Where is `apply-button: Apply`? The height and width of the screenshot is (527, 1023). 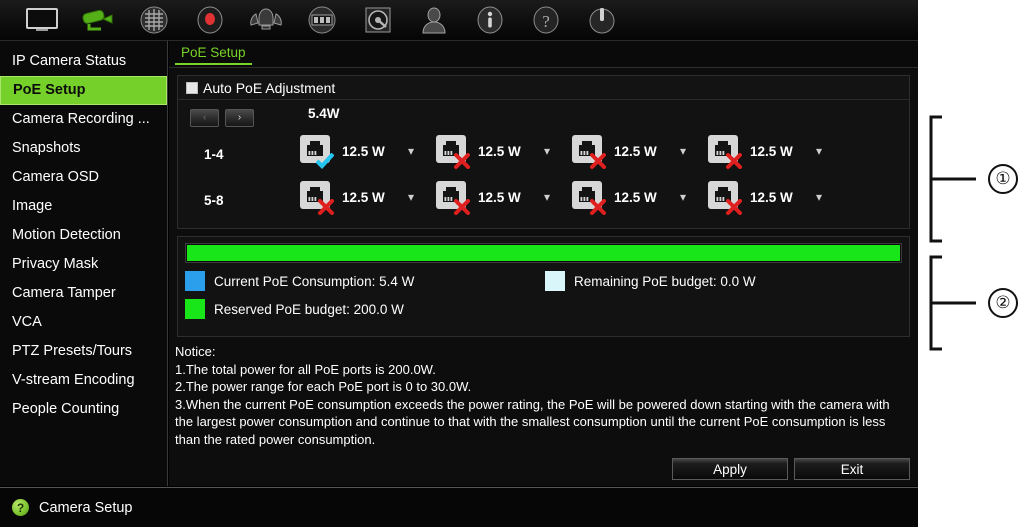
apply-button: Apply is located at coordinates (730, 469).